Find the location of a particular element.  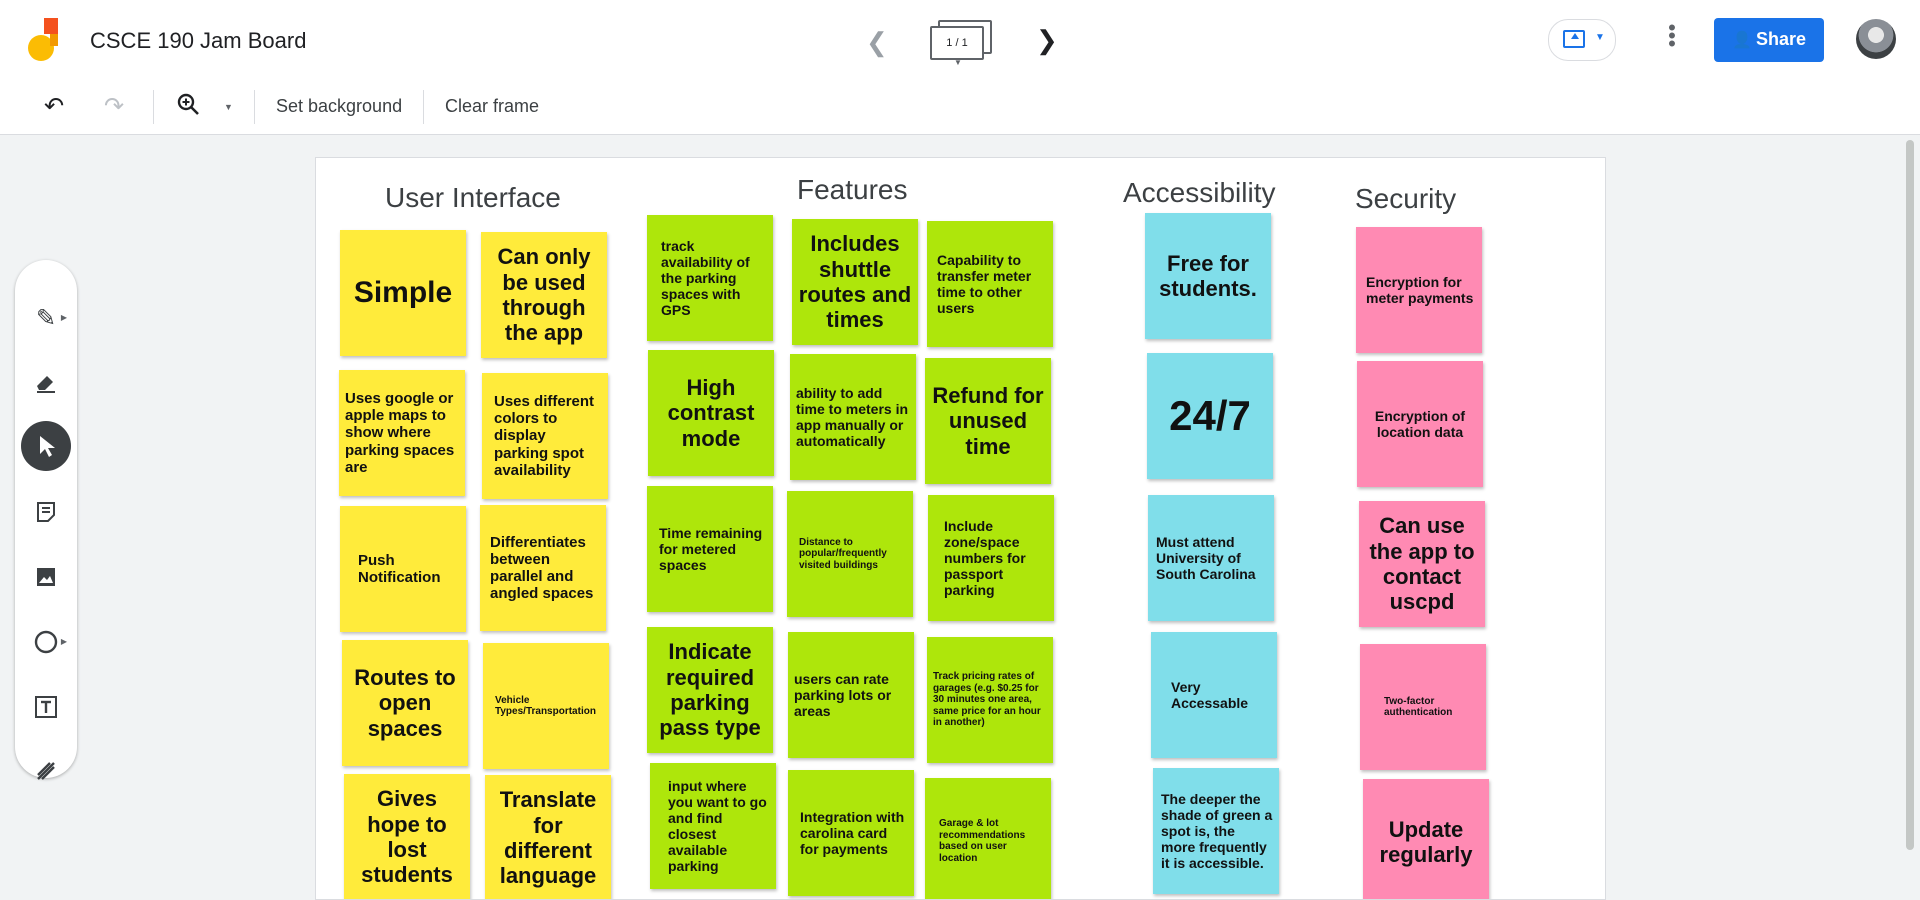

clear-frame-button: Clear frame is located at coordinates (492, 106).